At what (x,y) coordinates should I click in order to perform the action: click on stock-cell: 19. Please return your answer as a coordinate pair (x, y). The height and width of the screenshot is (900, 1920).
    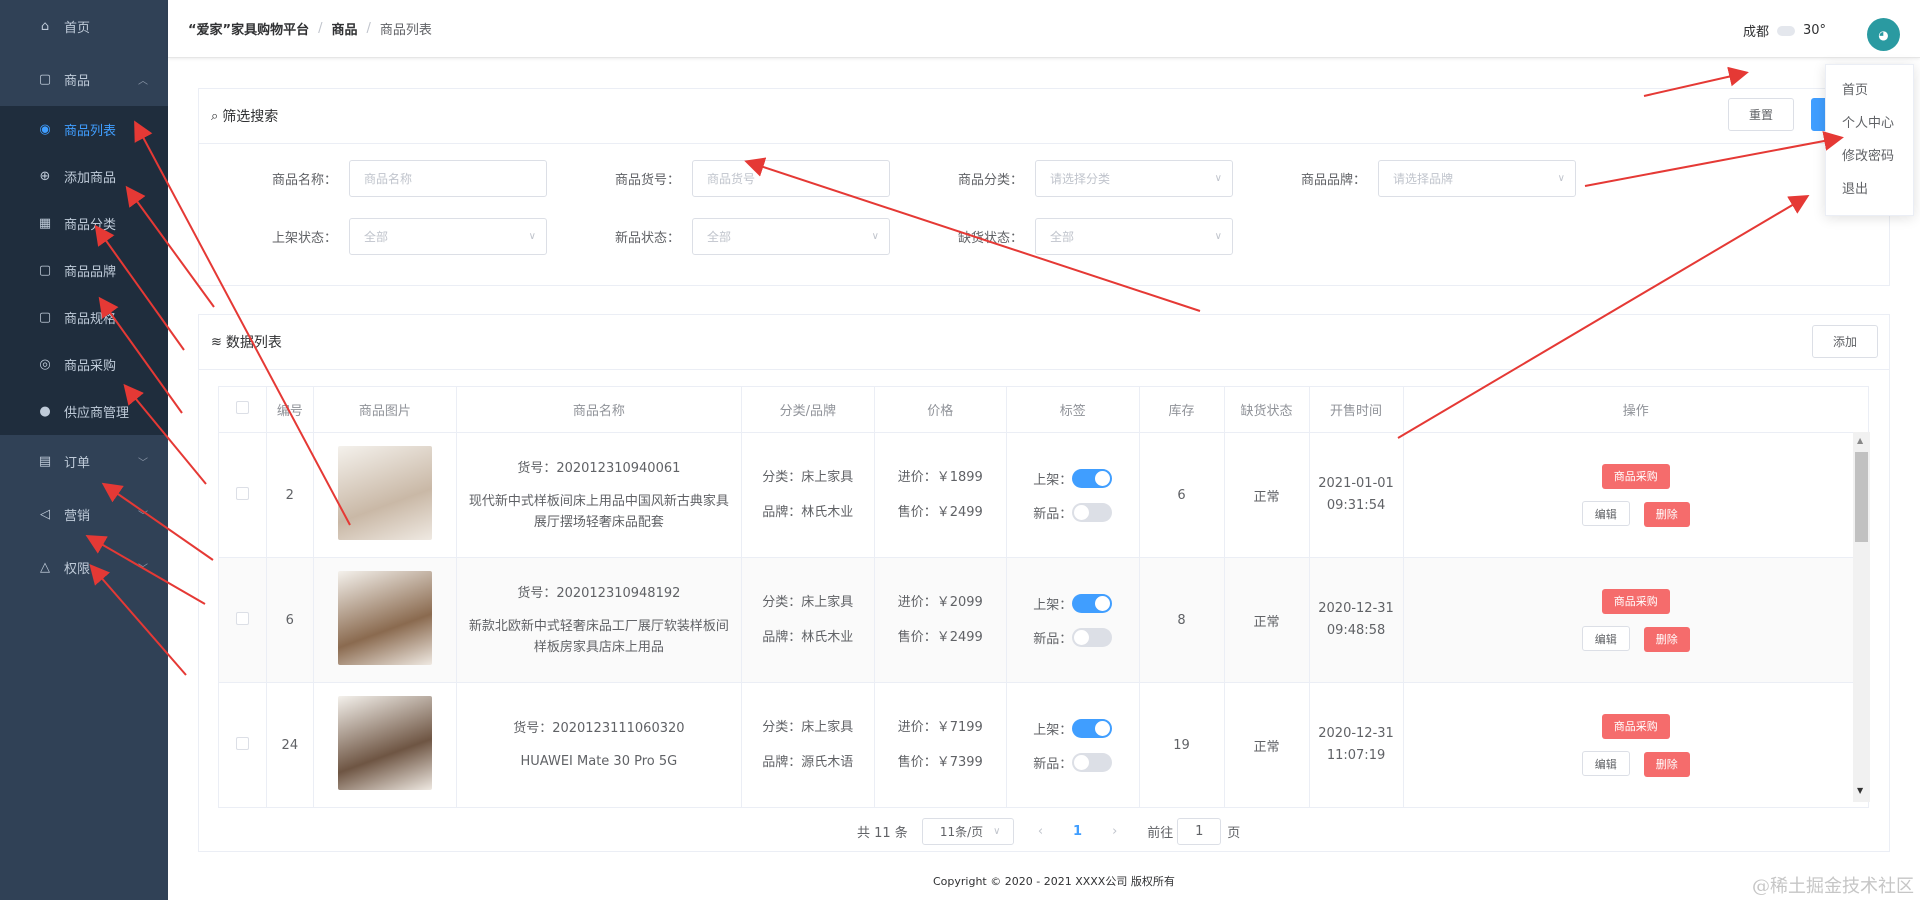
    Looking at the image, I should click on (1181, 745).